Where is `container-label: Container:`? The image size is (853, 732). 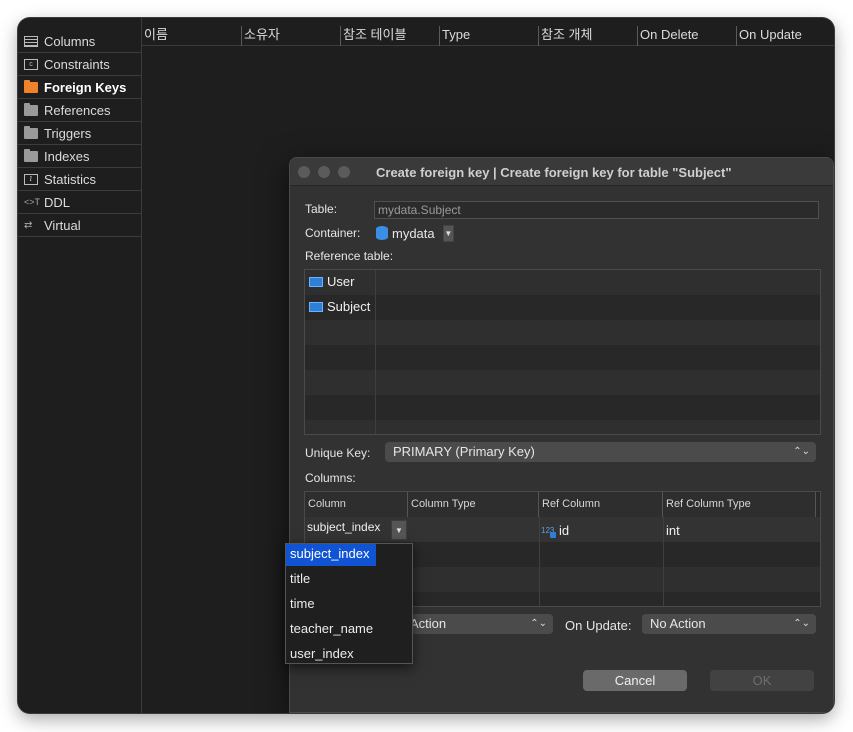
container-label: Container: is located at coordinates (333, 233).